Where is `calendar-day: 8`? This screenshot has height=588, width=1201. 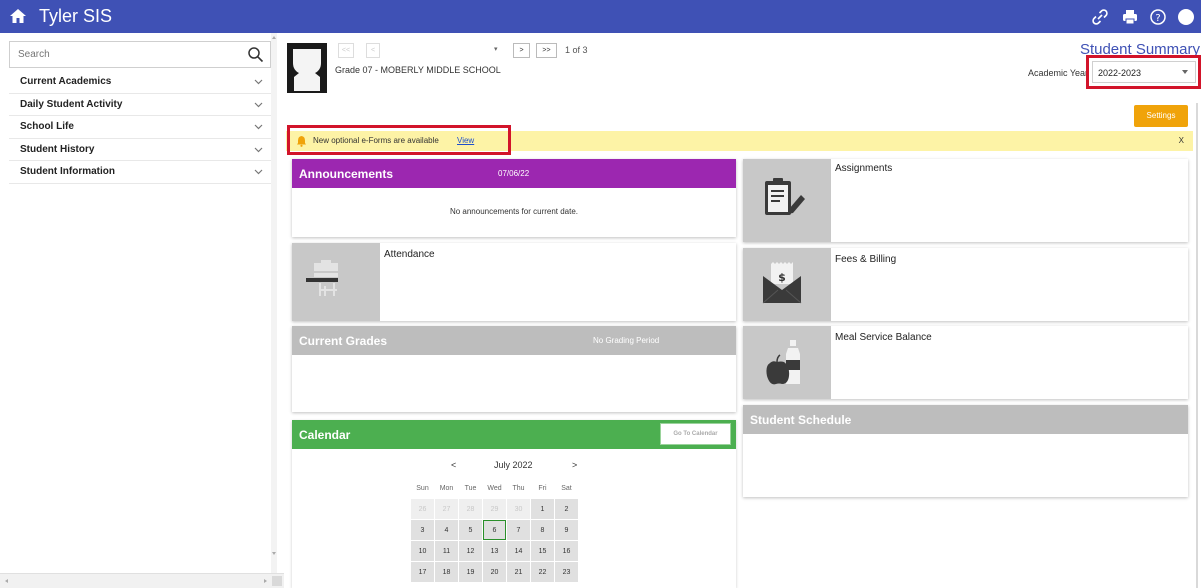 calendar-day: 8 is located at coordinates (542, 530).